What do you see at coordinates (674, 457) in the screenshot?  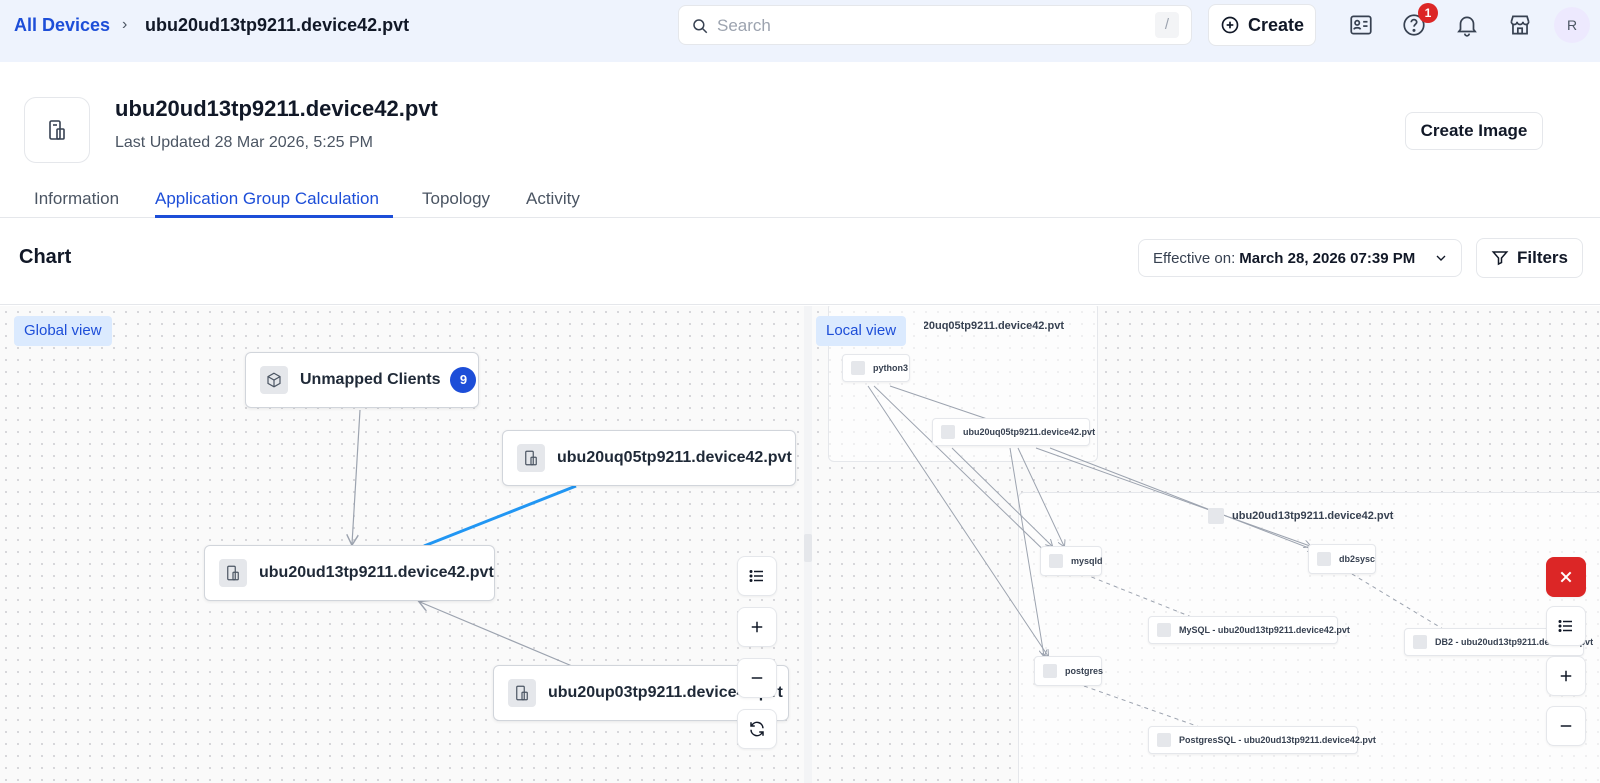 I see `node-label: ubu20uq05tp9211.device42.pvt` at bounding box center [674, 457].